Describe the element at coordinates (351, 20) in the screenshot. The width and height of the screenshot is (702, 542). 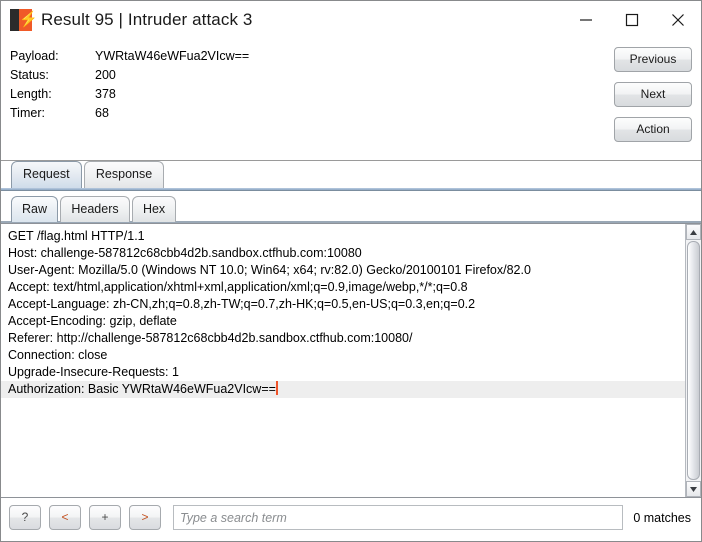
I see `title-bar: ⚡ Result 95 | Intruder attack 3` at that location.